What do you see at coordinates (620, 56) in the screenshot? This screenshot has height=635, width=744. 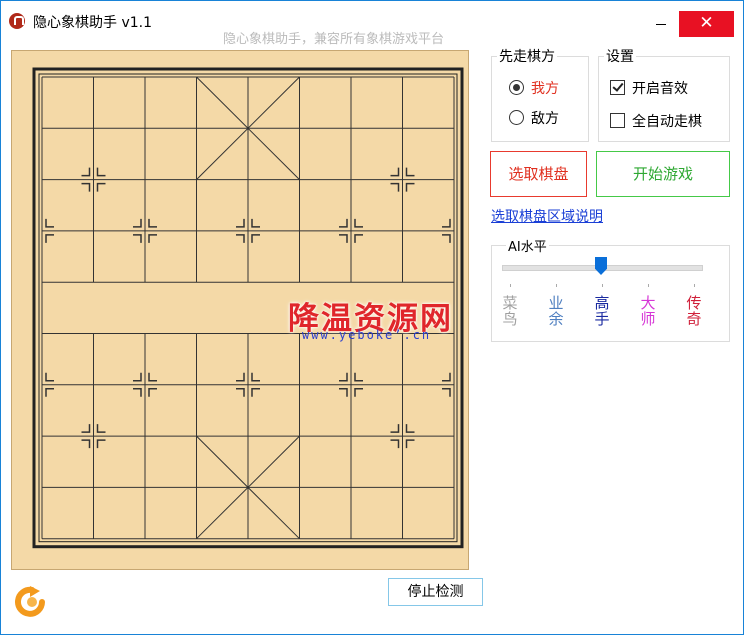 I see `settings-label: 设置` at bounding box center [620, 56].